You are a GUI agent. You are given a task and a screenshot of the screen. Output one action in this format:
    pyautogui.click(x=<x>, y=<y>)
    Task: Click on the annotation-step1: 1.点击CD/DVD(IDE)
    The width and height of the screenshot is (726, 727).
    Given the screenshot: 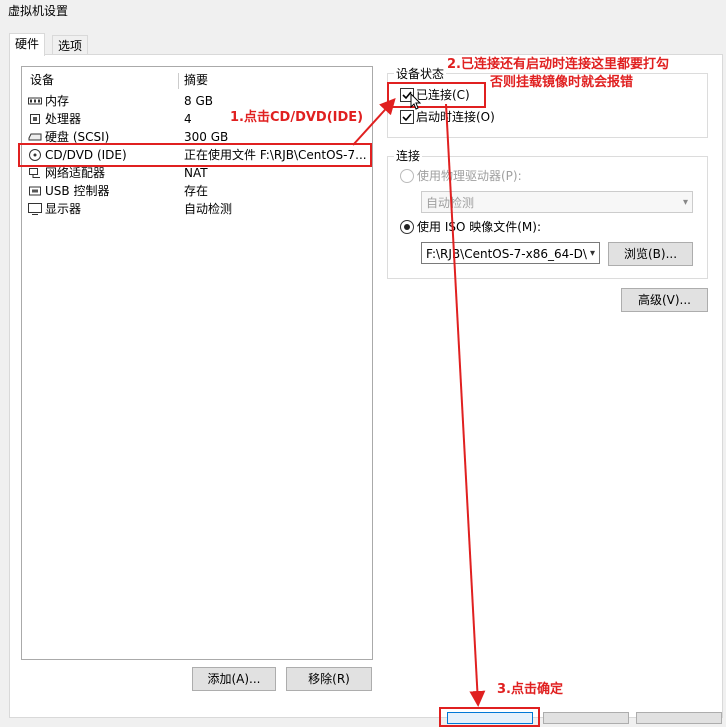 What is the action you would take?
    pyautogui.click(x=297, y=117)
    